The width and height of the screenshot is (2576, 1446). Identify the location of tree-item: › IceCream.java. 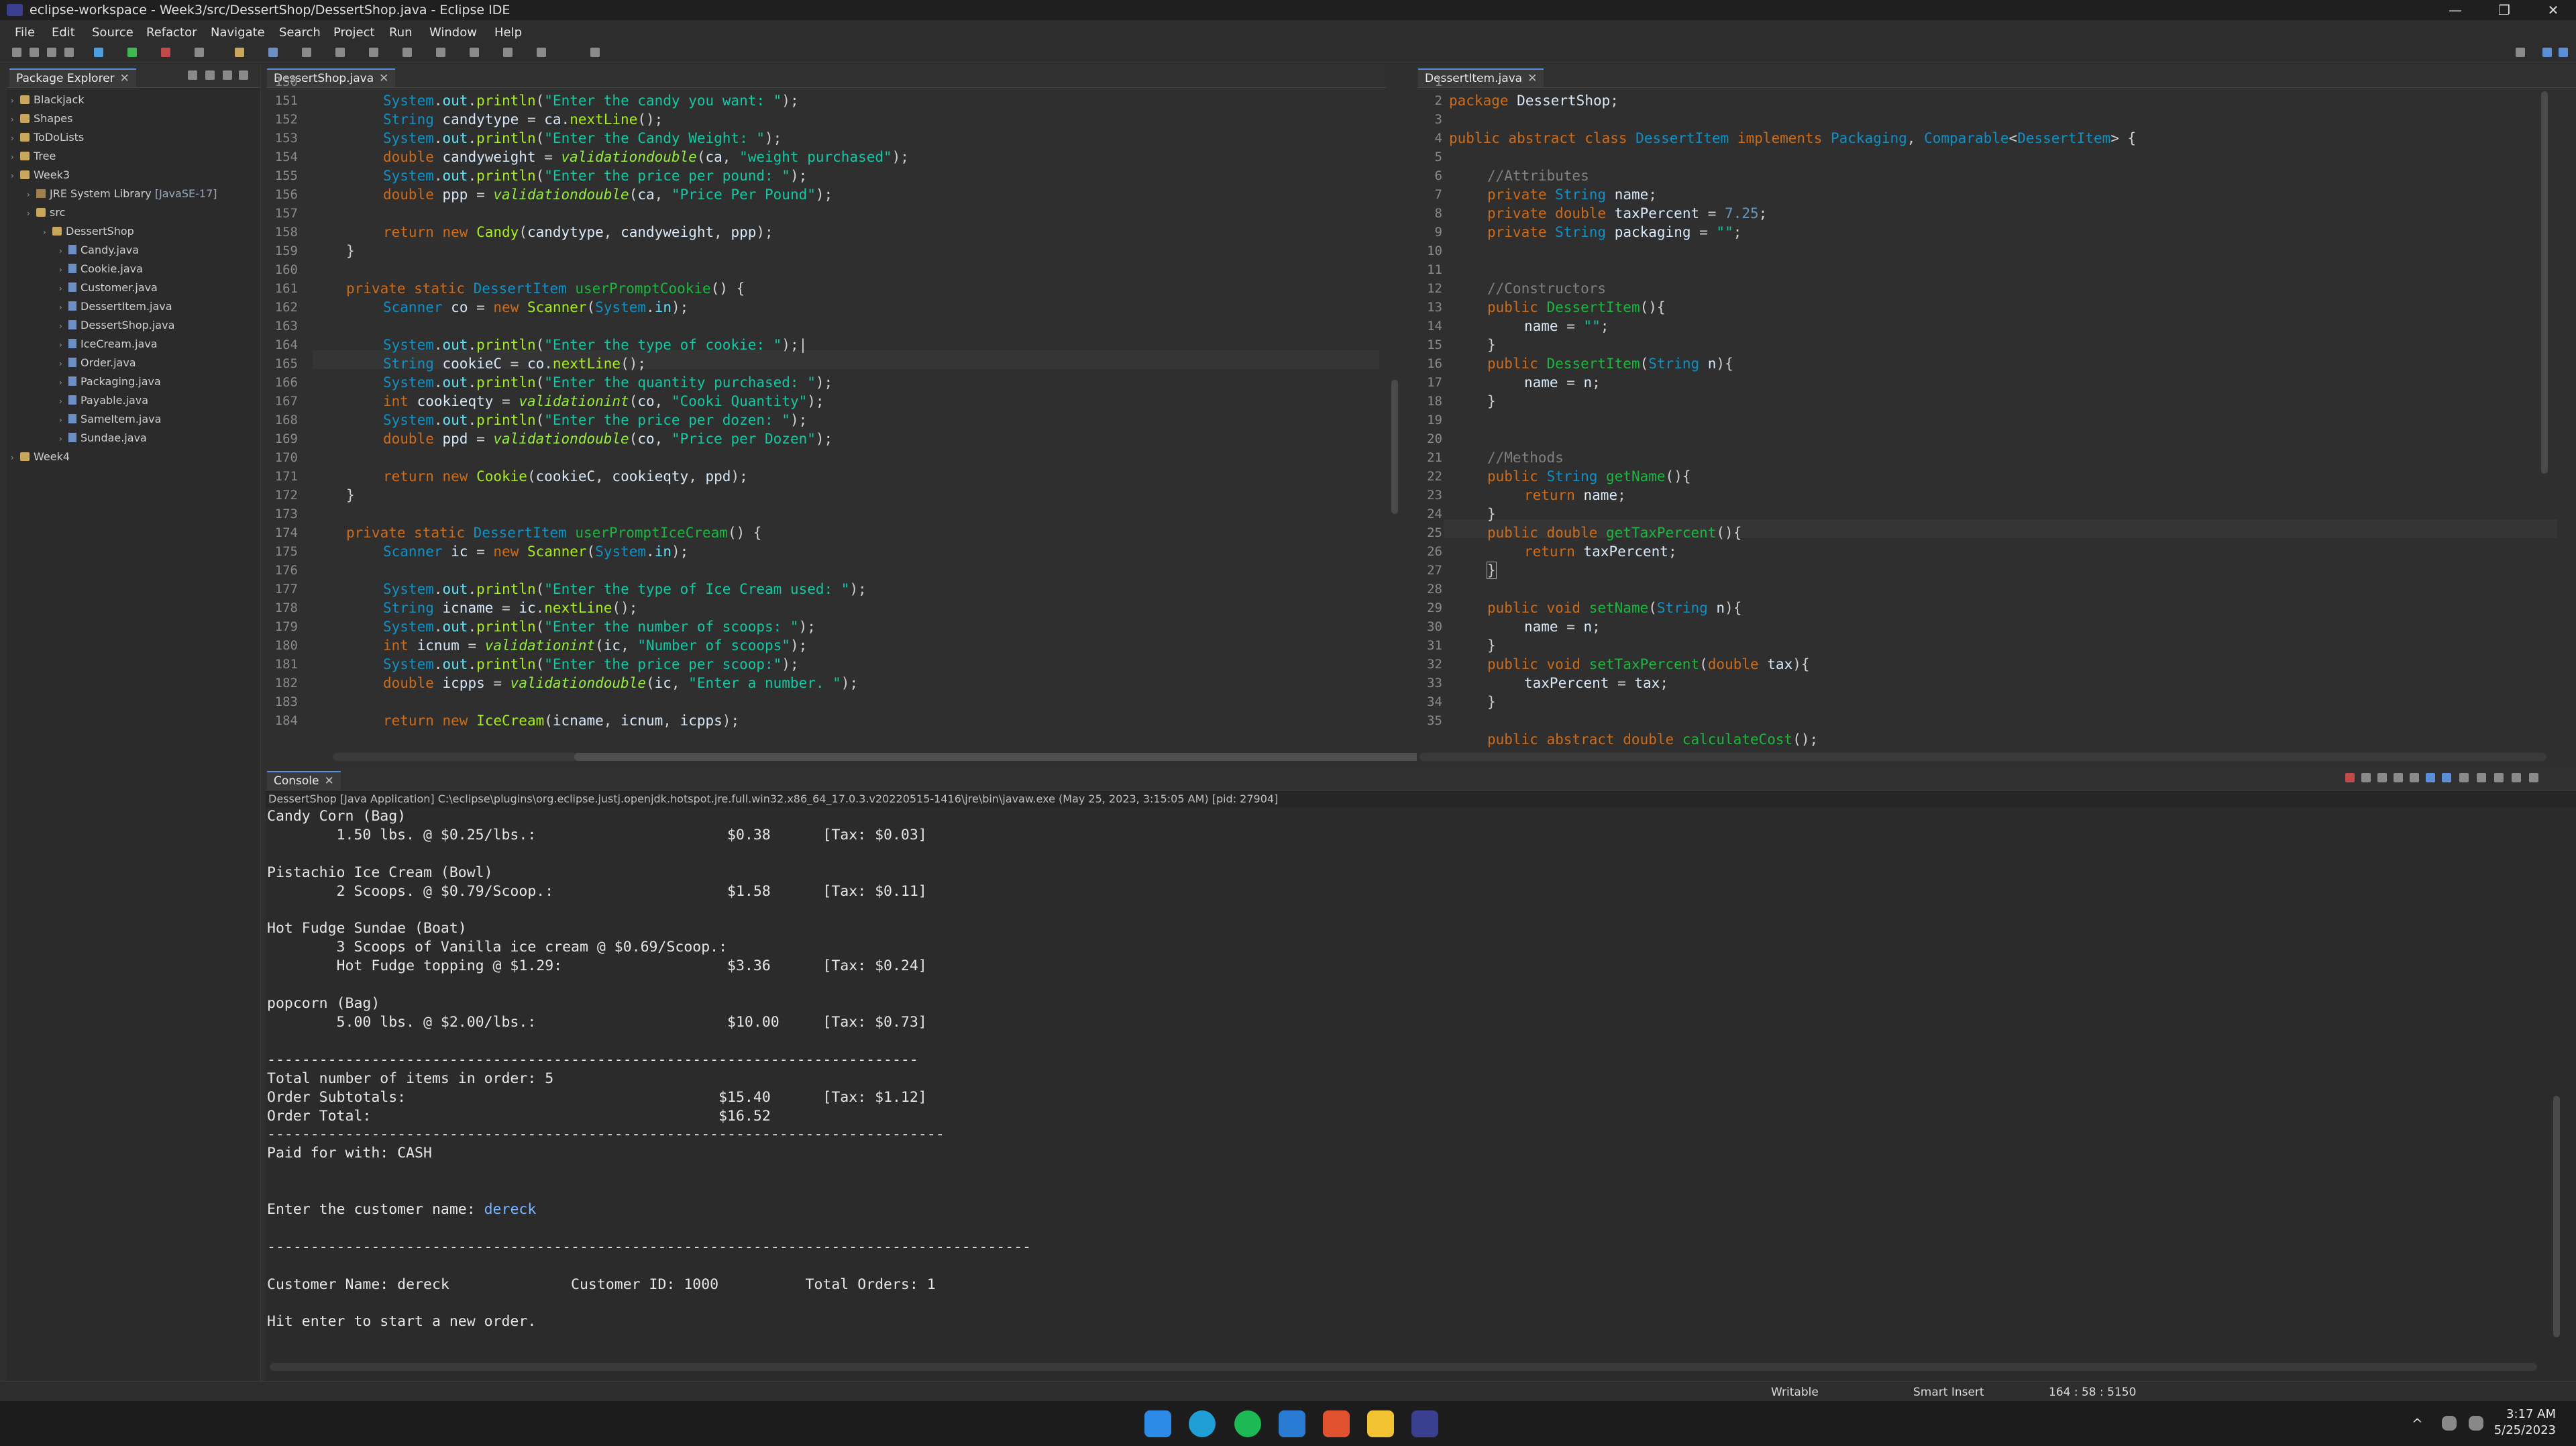
(108, 344).